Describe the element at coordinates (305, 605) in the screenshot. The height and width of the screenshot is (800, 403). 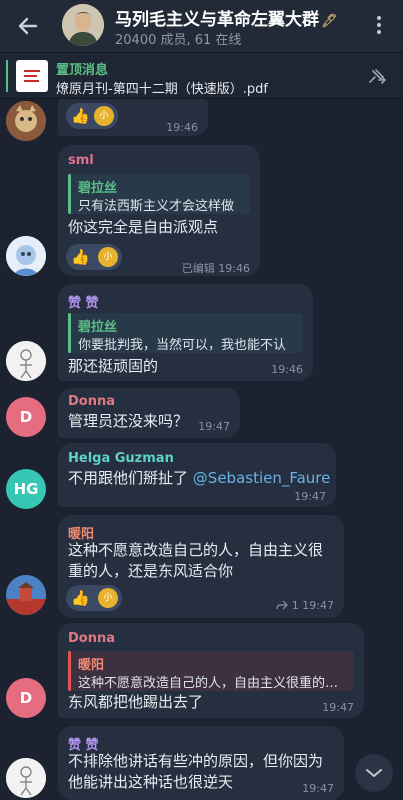
I see `message-time: 1 19:47` at that location.